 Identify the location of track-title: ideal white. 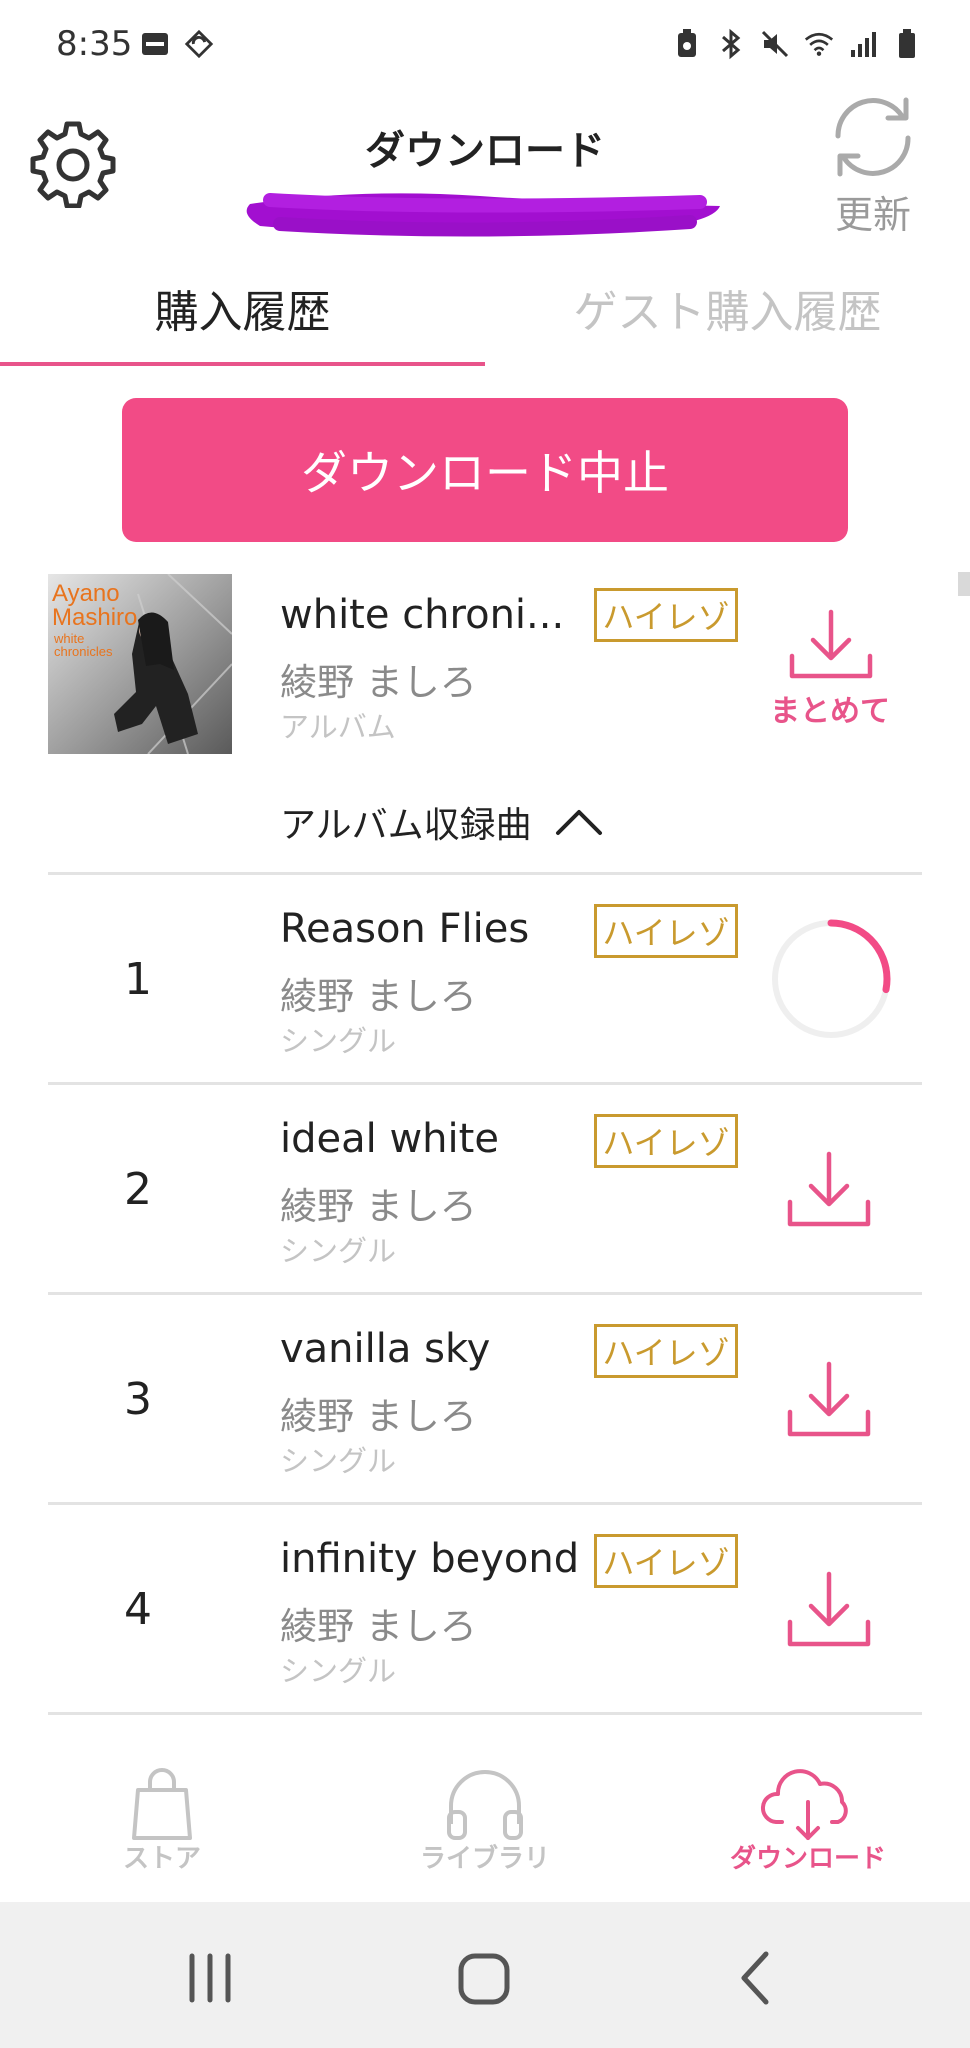
(389, 1139).